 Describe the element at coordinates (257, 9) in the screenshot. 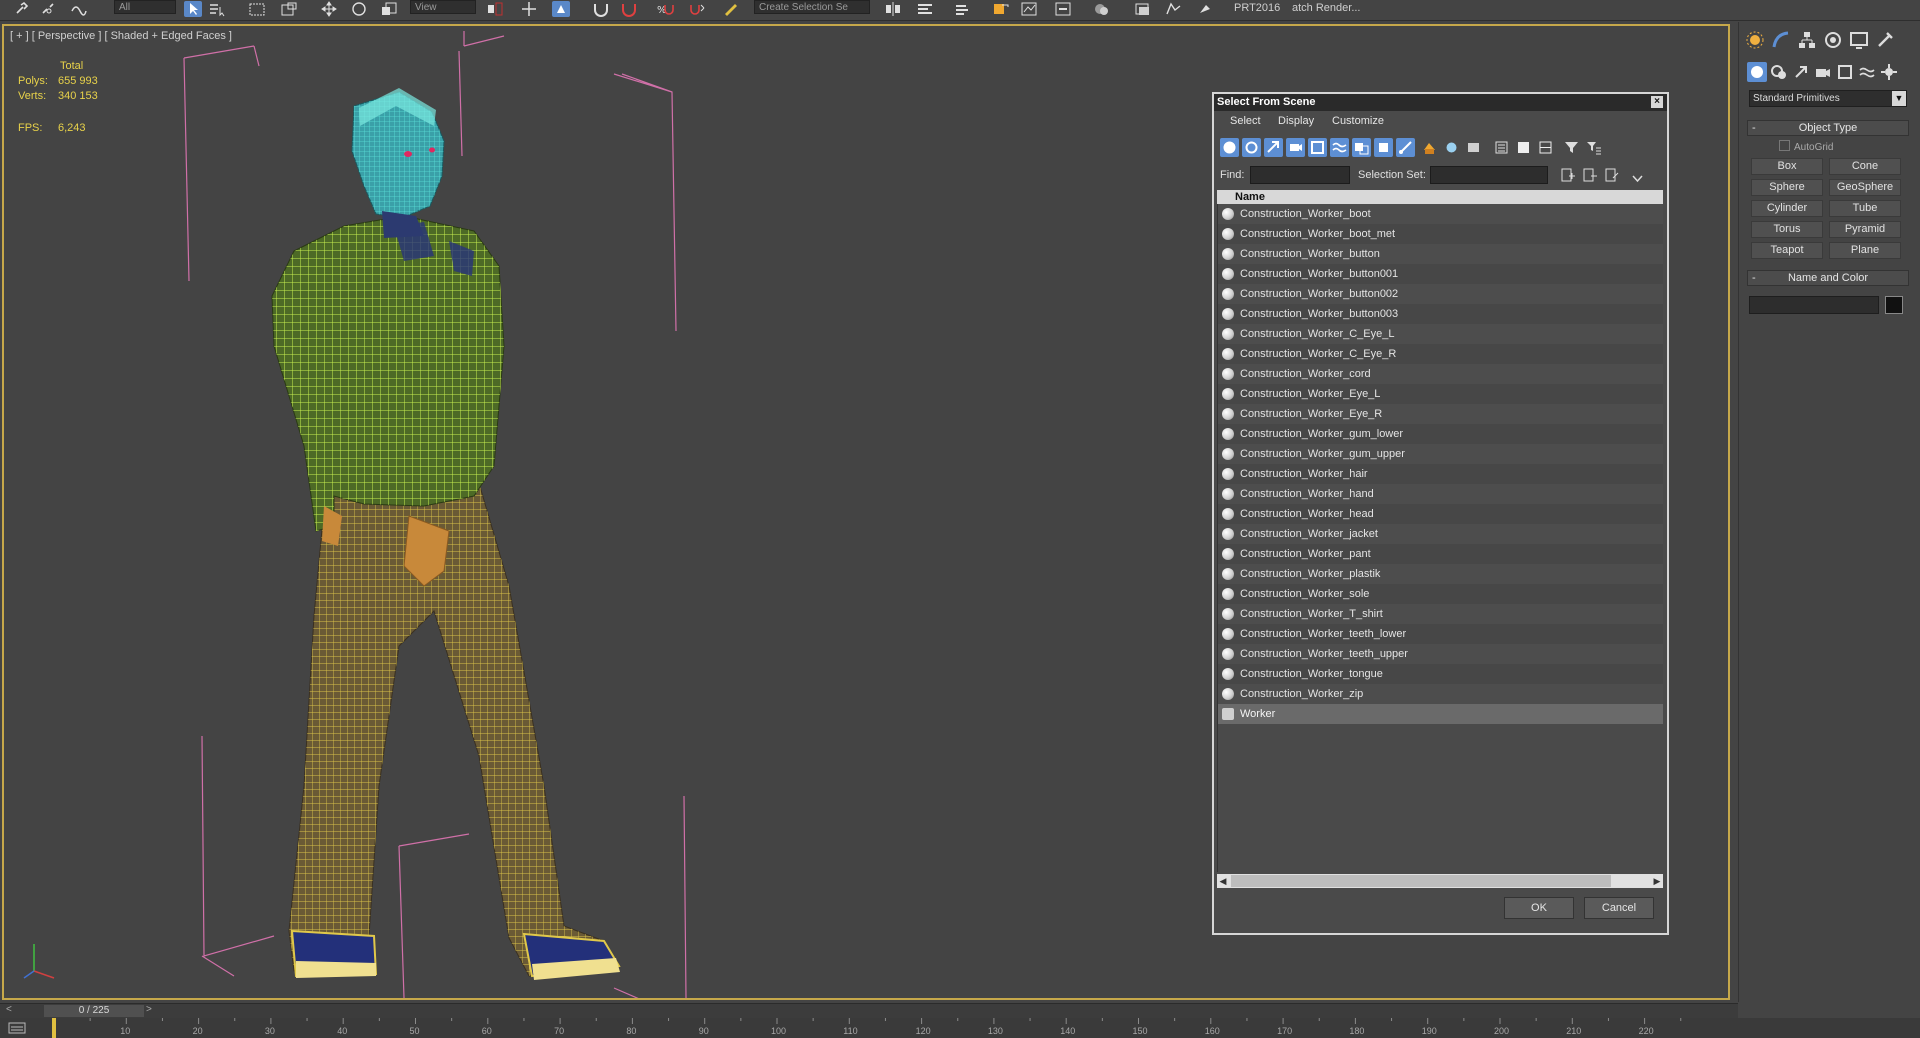

I see `rect-region-icon` at that location.